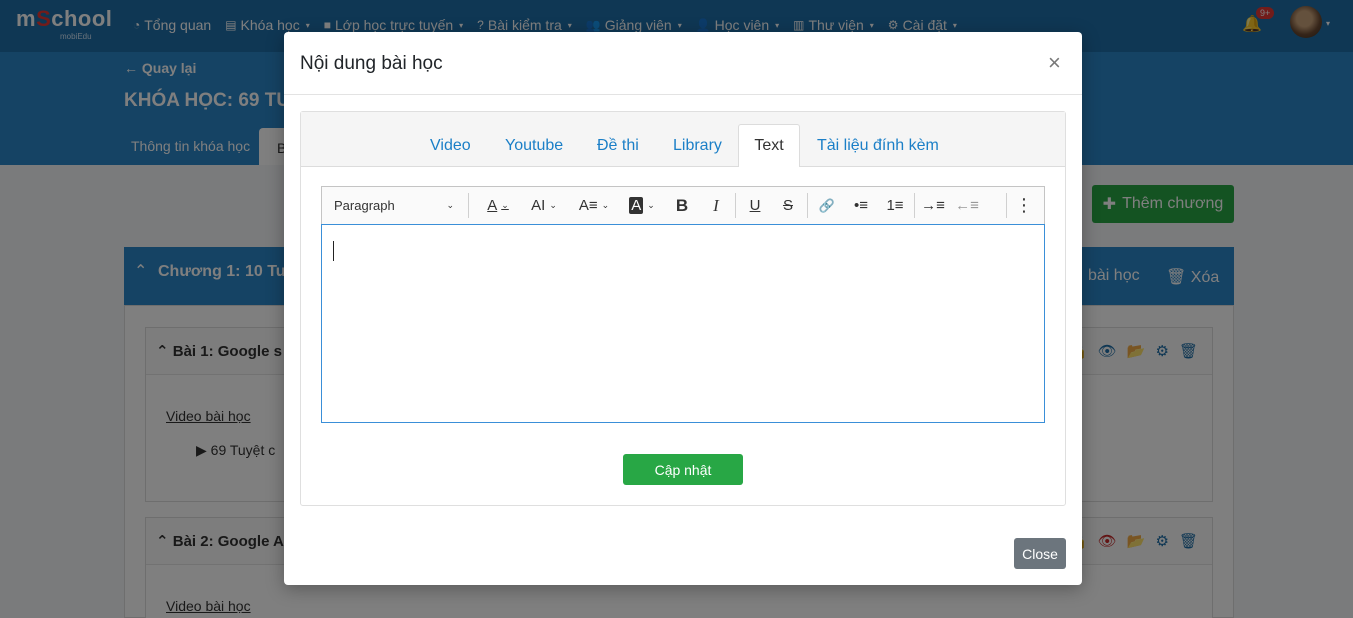 This screenshot has height=618, width=1353. Describe the element at coordinates (450, 146) in the screenshot. I see `tab-video: Video` at that location.